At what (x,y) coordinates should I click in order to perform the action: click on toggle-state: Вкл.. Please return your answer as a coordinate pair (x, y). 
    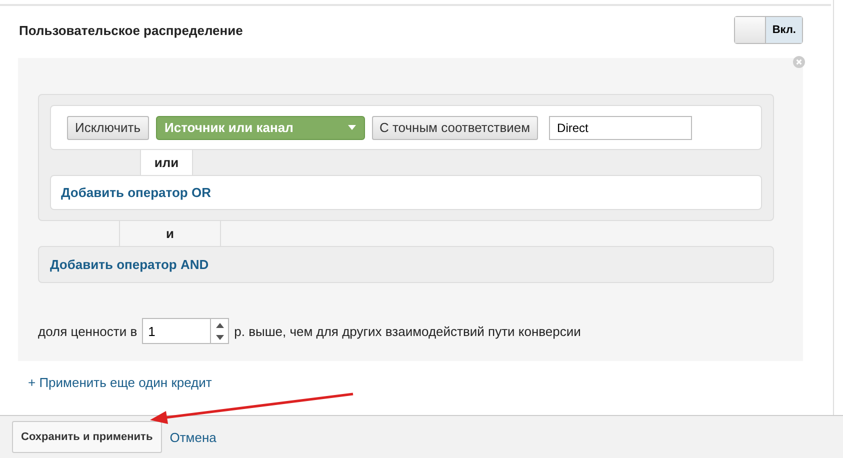
    Looking at the image, I should click on (784, 30).